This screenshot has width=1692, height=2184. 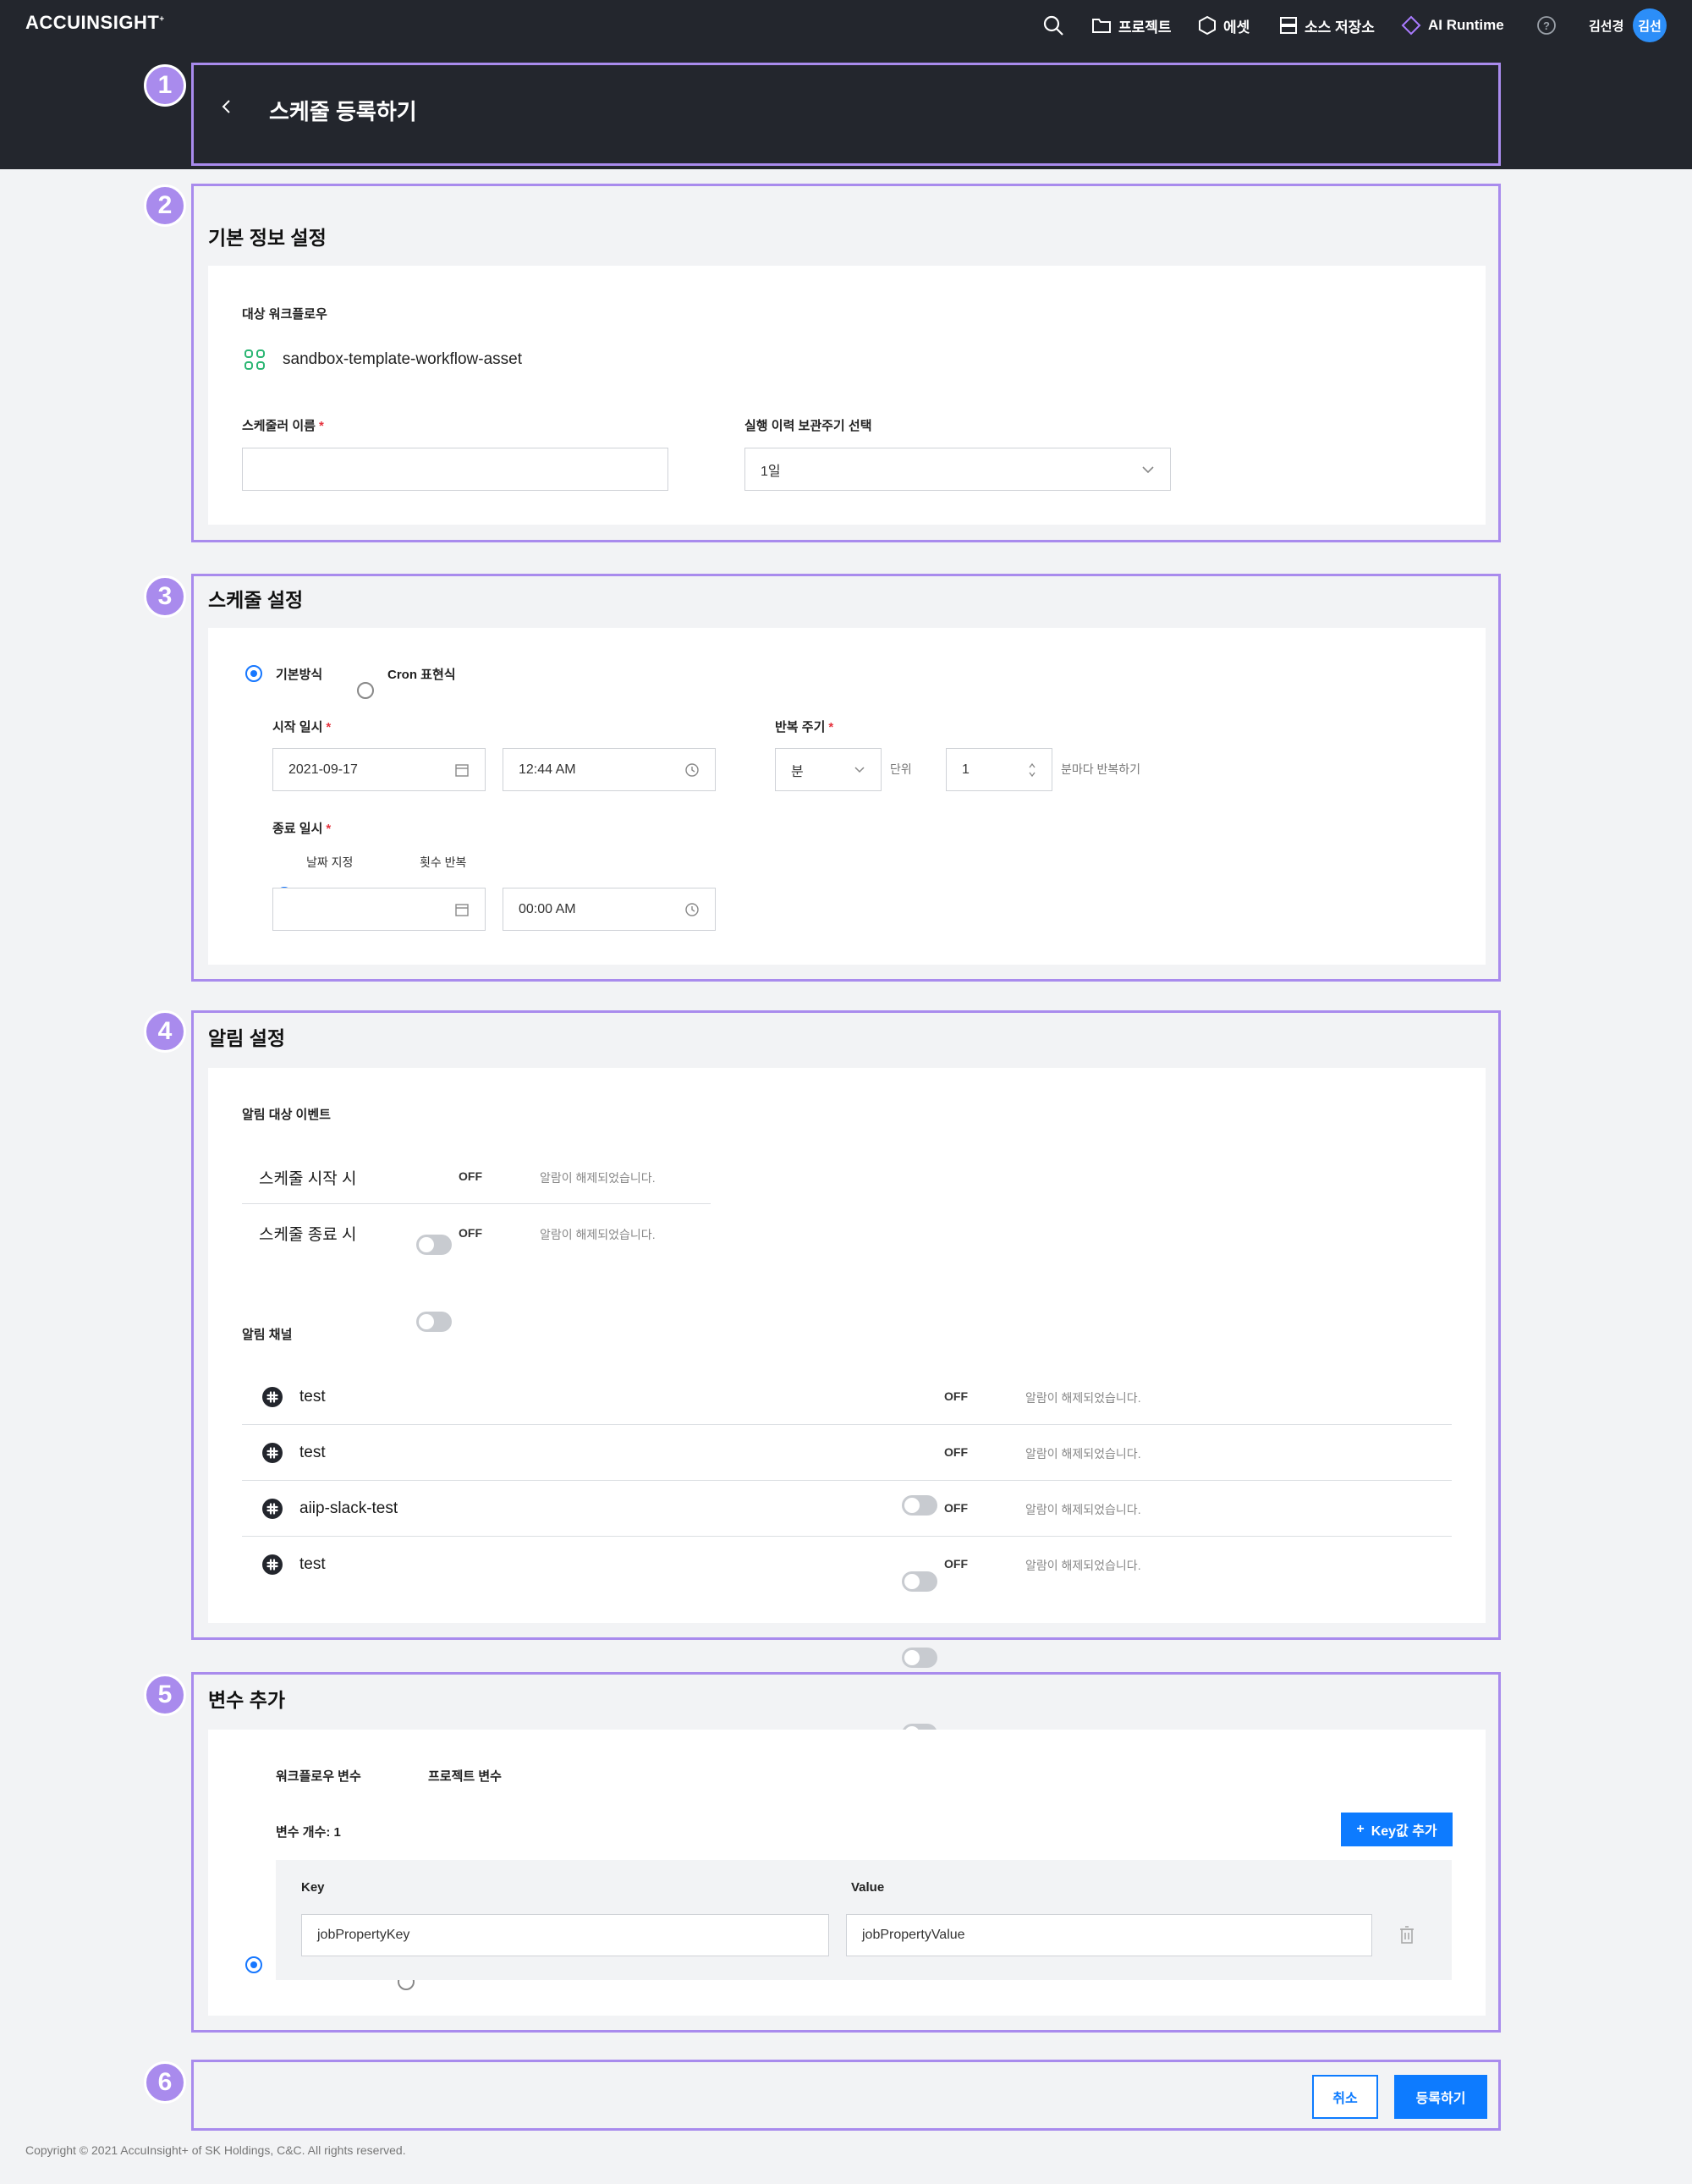 What do you see at coordinates (302, 829) in the screenshot?
I see `end-label: 종료 일시 *` at bounding box center [302, 829].